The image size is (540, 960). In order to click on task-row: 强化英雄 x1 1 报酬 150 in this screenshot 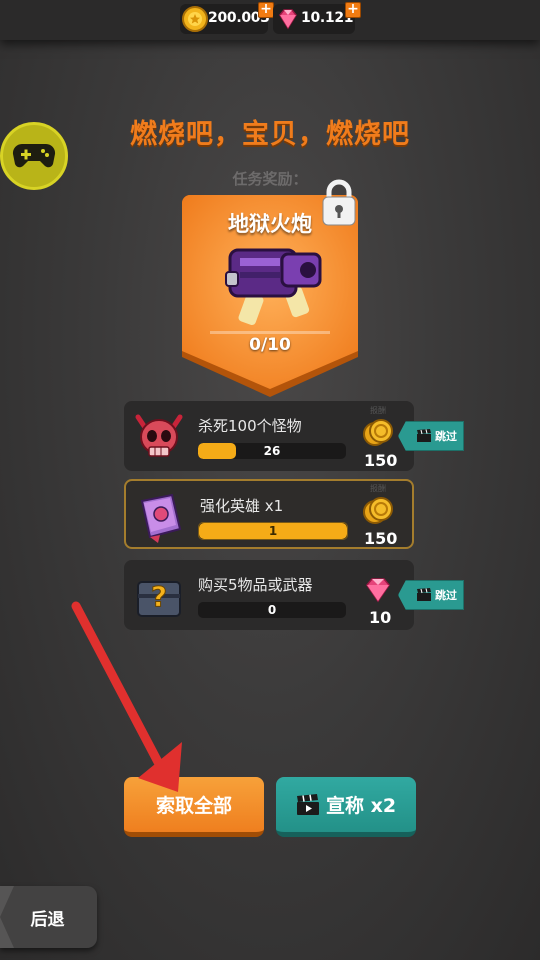, I will do `click(269, 514)`.